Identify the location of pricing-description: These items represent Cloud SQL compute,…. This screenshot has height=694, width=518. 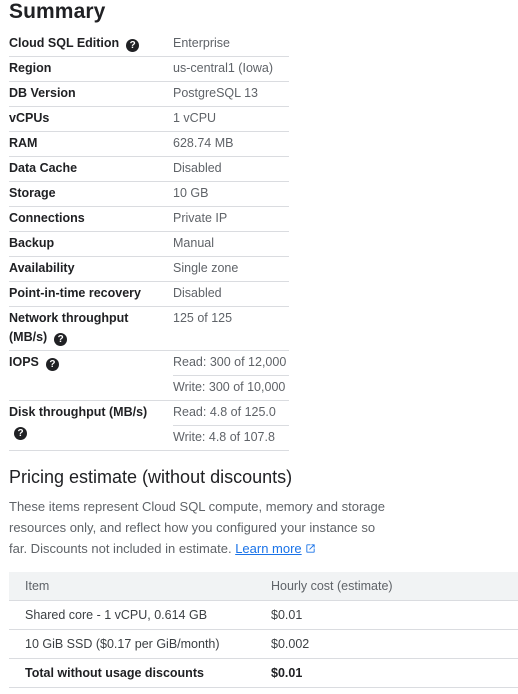
(199, 527).